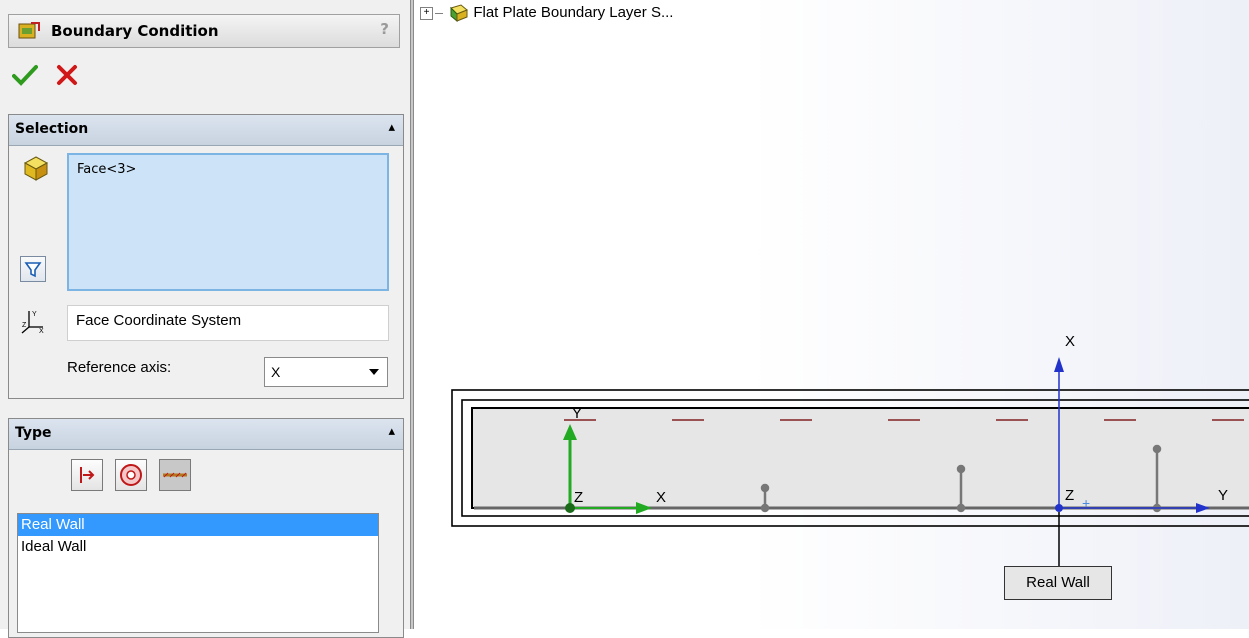 The width and height of the screenshot is (1249, 638). Describe the element at coordinates (198, 547) in the screenshot. I see `list-item: Ideal Wall` at that location.